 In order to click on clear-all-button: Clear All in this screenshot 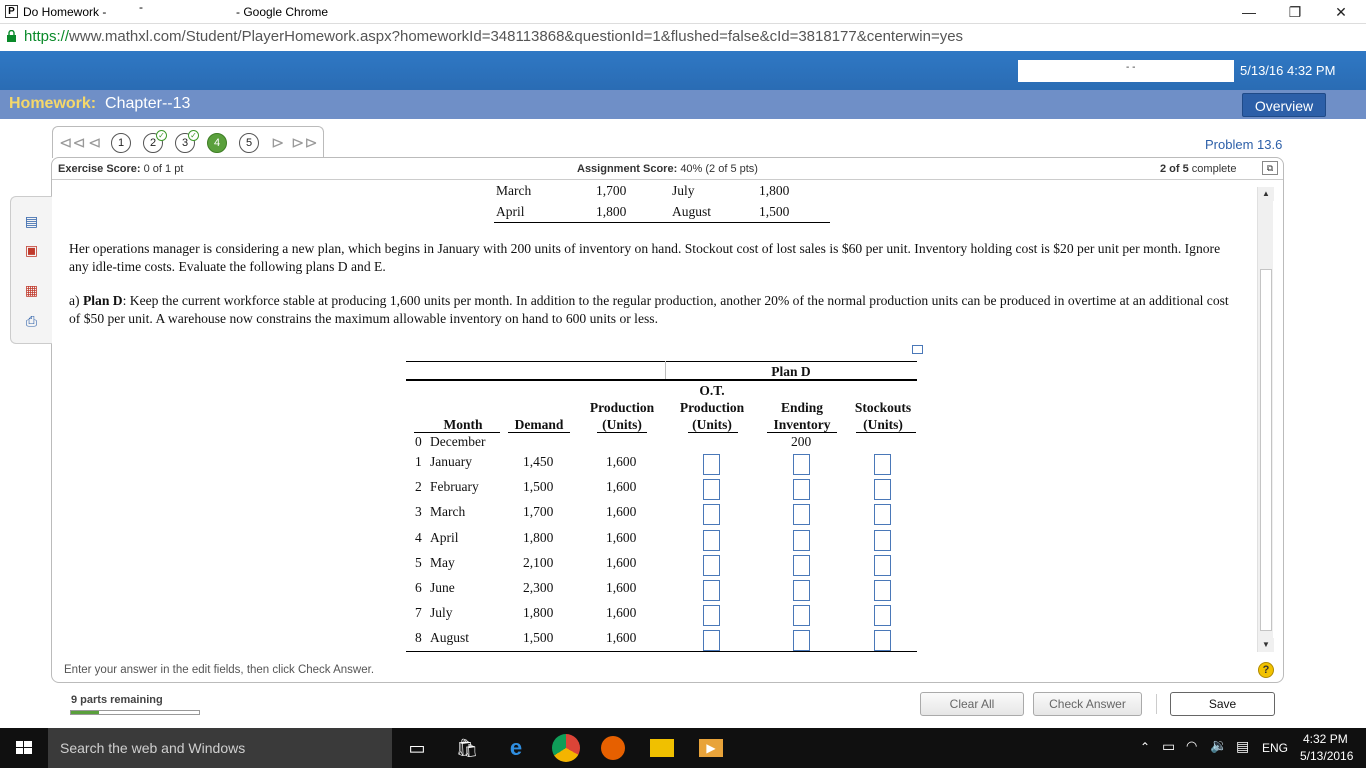, I will do `click(972, 704)`.